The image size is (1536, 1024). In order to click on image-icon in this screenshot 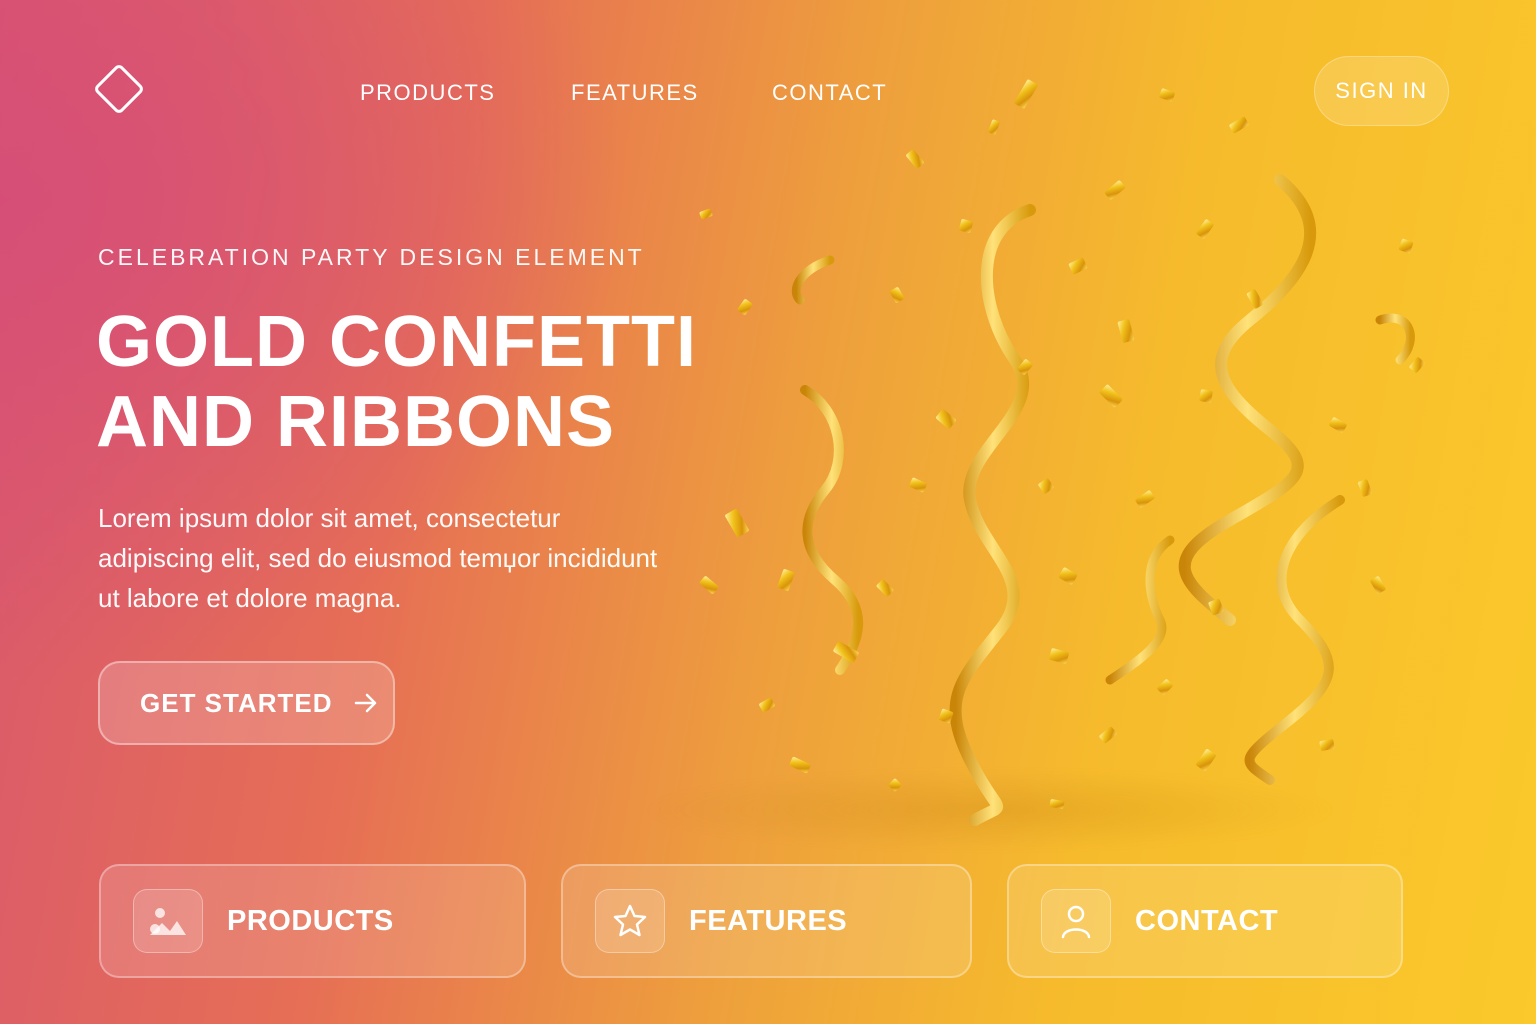, I will do `click(168, 921)`.